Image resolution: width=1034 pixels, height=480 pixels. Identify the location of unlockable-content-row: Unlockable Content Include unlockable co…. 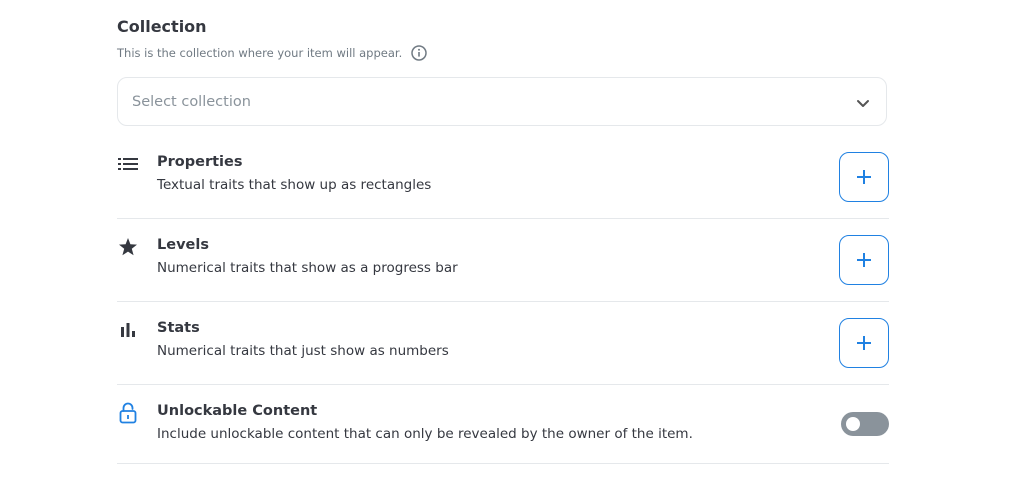
(503, 432).